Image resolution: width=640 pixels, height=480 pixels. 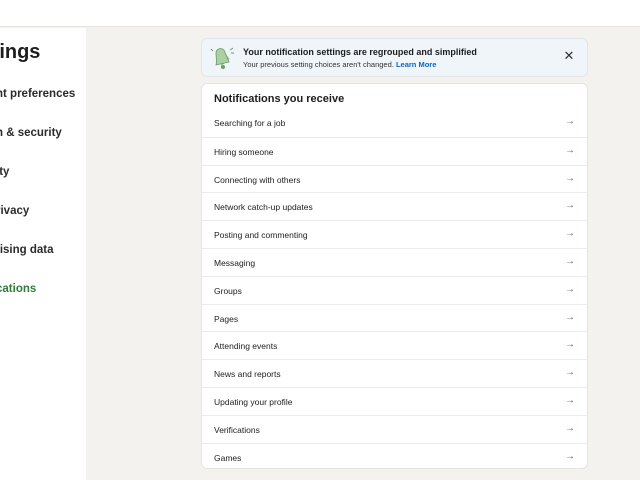 What do you see at coordinates (246, 346) in the screenshot?
I see `list-item-label: Attending events` at bounding box center [246, 346].